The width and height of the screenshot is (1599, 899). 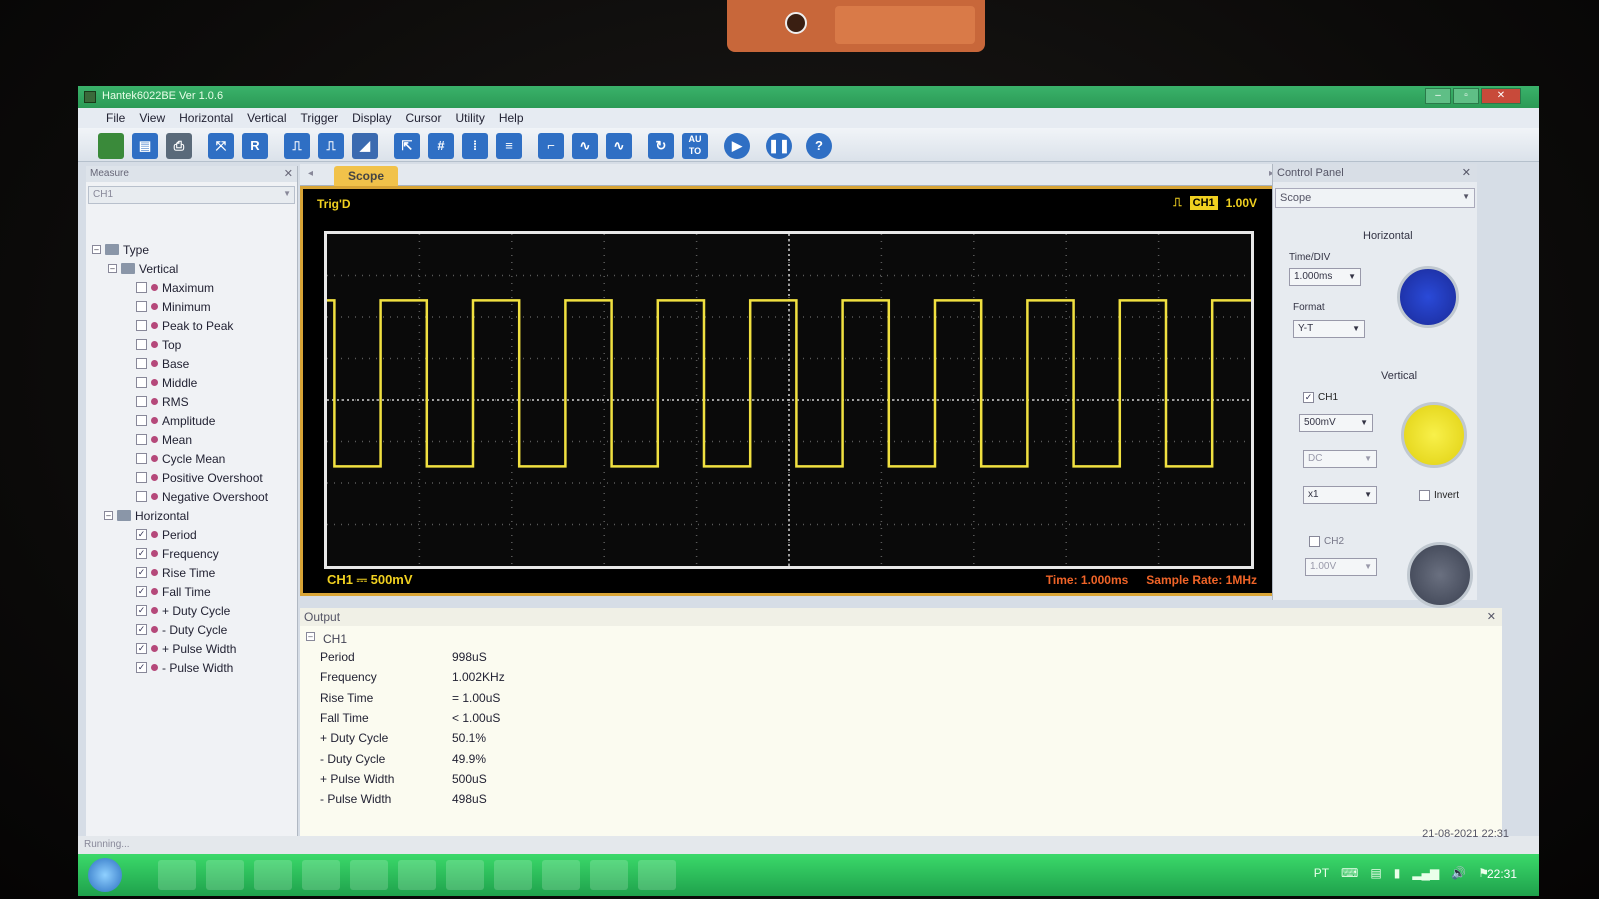 What do you see at coordinates (221, 146) in the screenshot?
I see `zoom-icon: ⤧` at bounding box center [221, 146].